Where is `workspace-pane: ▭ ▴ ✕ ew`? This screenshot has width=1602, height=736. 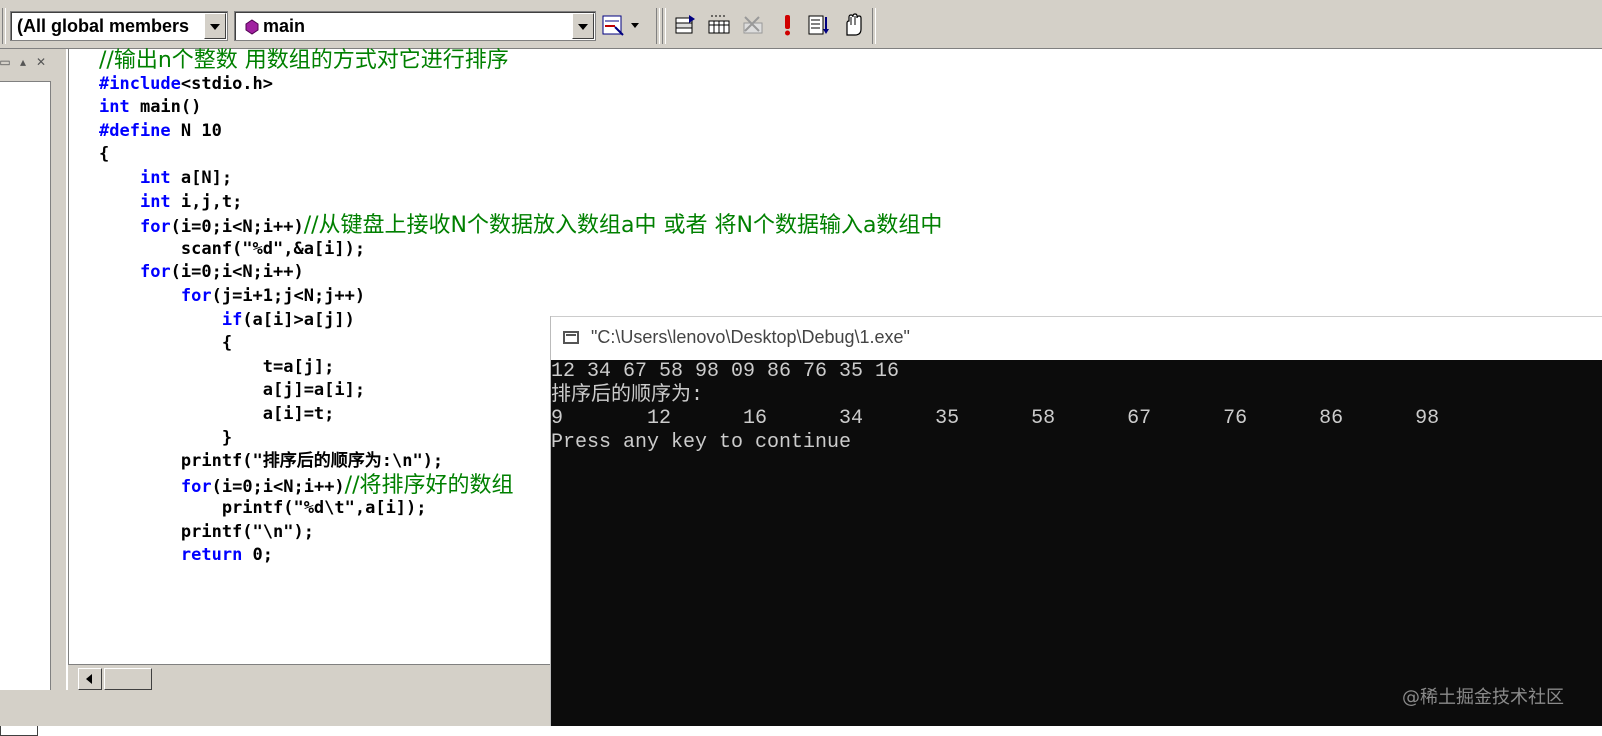
workspace-pane: ▭ ▴ ✕ ew is located at coordinates (33, 392).